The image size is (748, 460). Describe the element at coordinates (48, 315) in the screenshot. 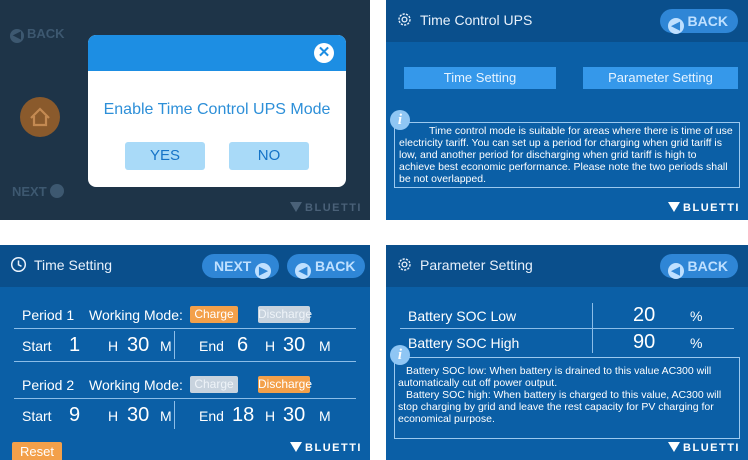

I see `period-1-label: Period 1` at that location.